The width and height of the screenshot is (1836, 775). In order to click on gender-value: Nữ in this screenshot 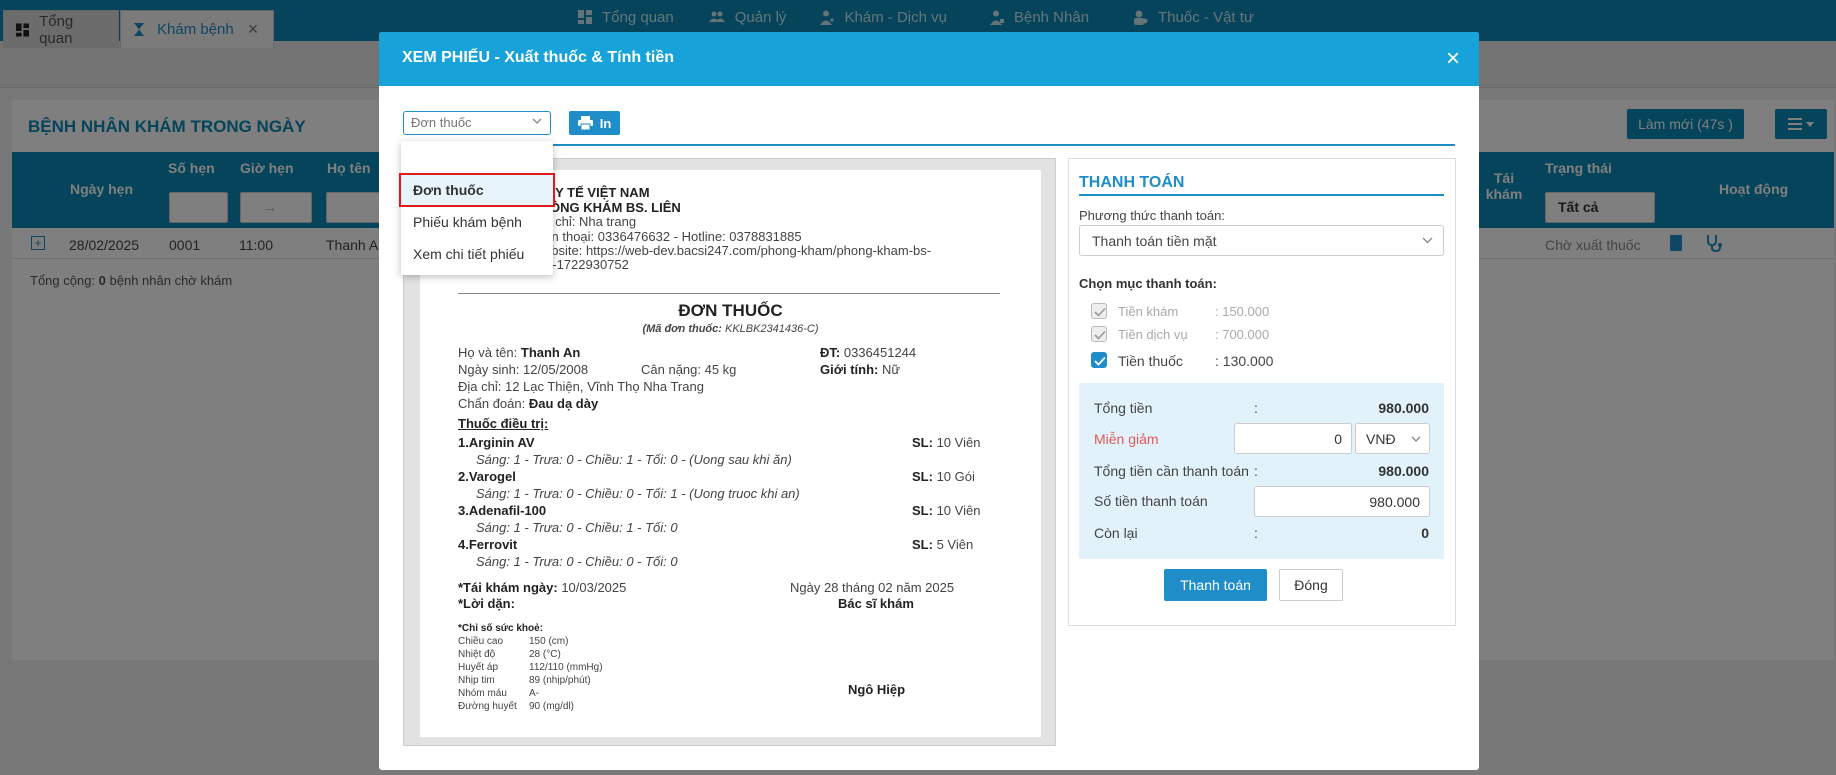, I will do `click(891, 369)`.